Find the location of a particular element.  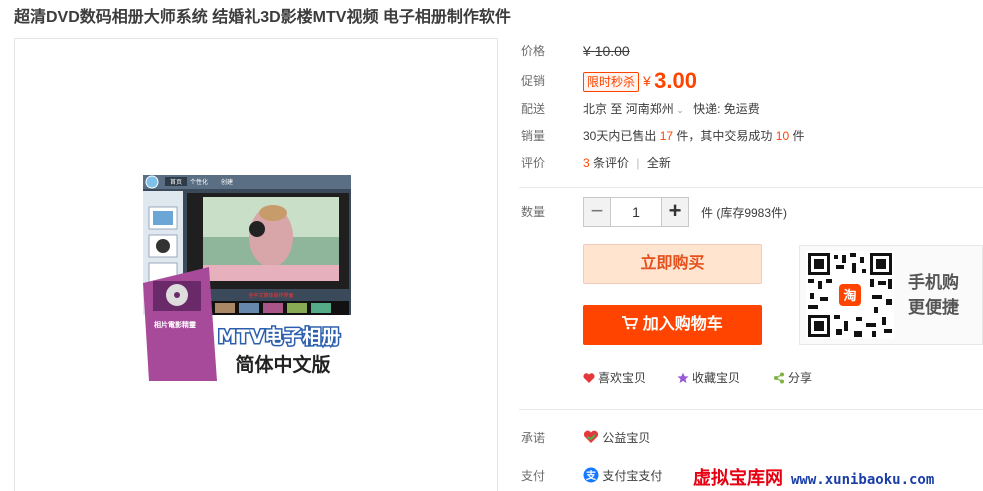

promo-price: 3.00 is located at coordinates (675, 80).